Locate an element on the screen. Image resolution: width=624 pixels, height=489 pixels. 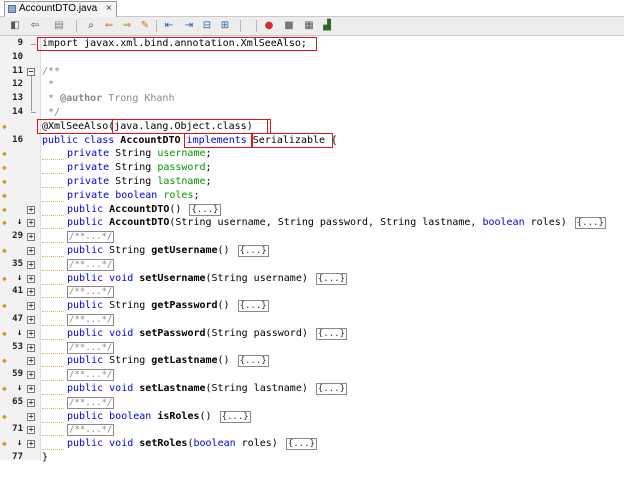
code-text: */ is located at coordinates (51, 113).